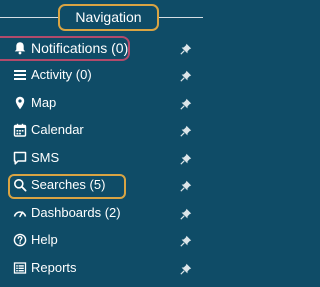 The width and height of the screenshot is (320, 287). I want to click on search-icon, so click(20, 185).